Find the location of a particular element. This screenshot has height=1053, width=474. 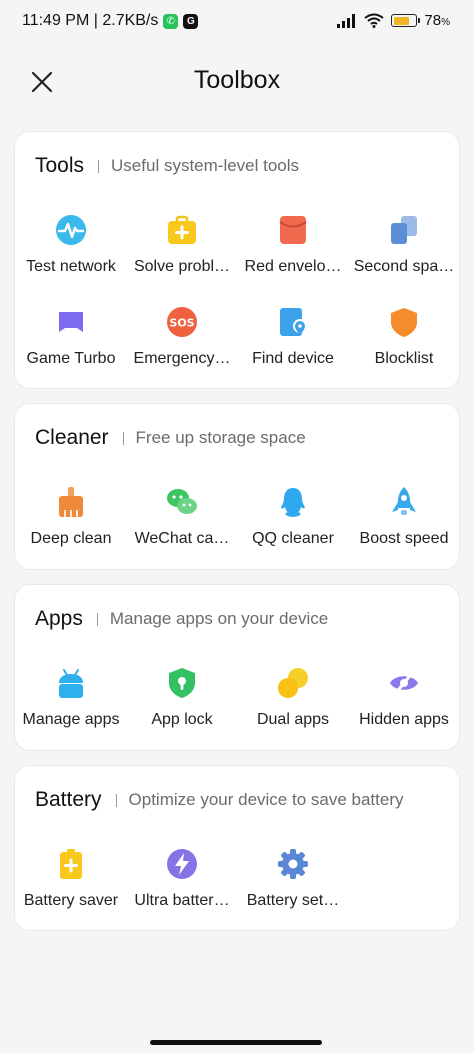

tool-qq-cleaner: QQ cleaner is located at coordinates (293, 517).